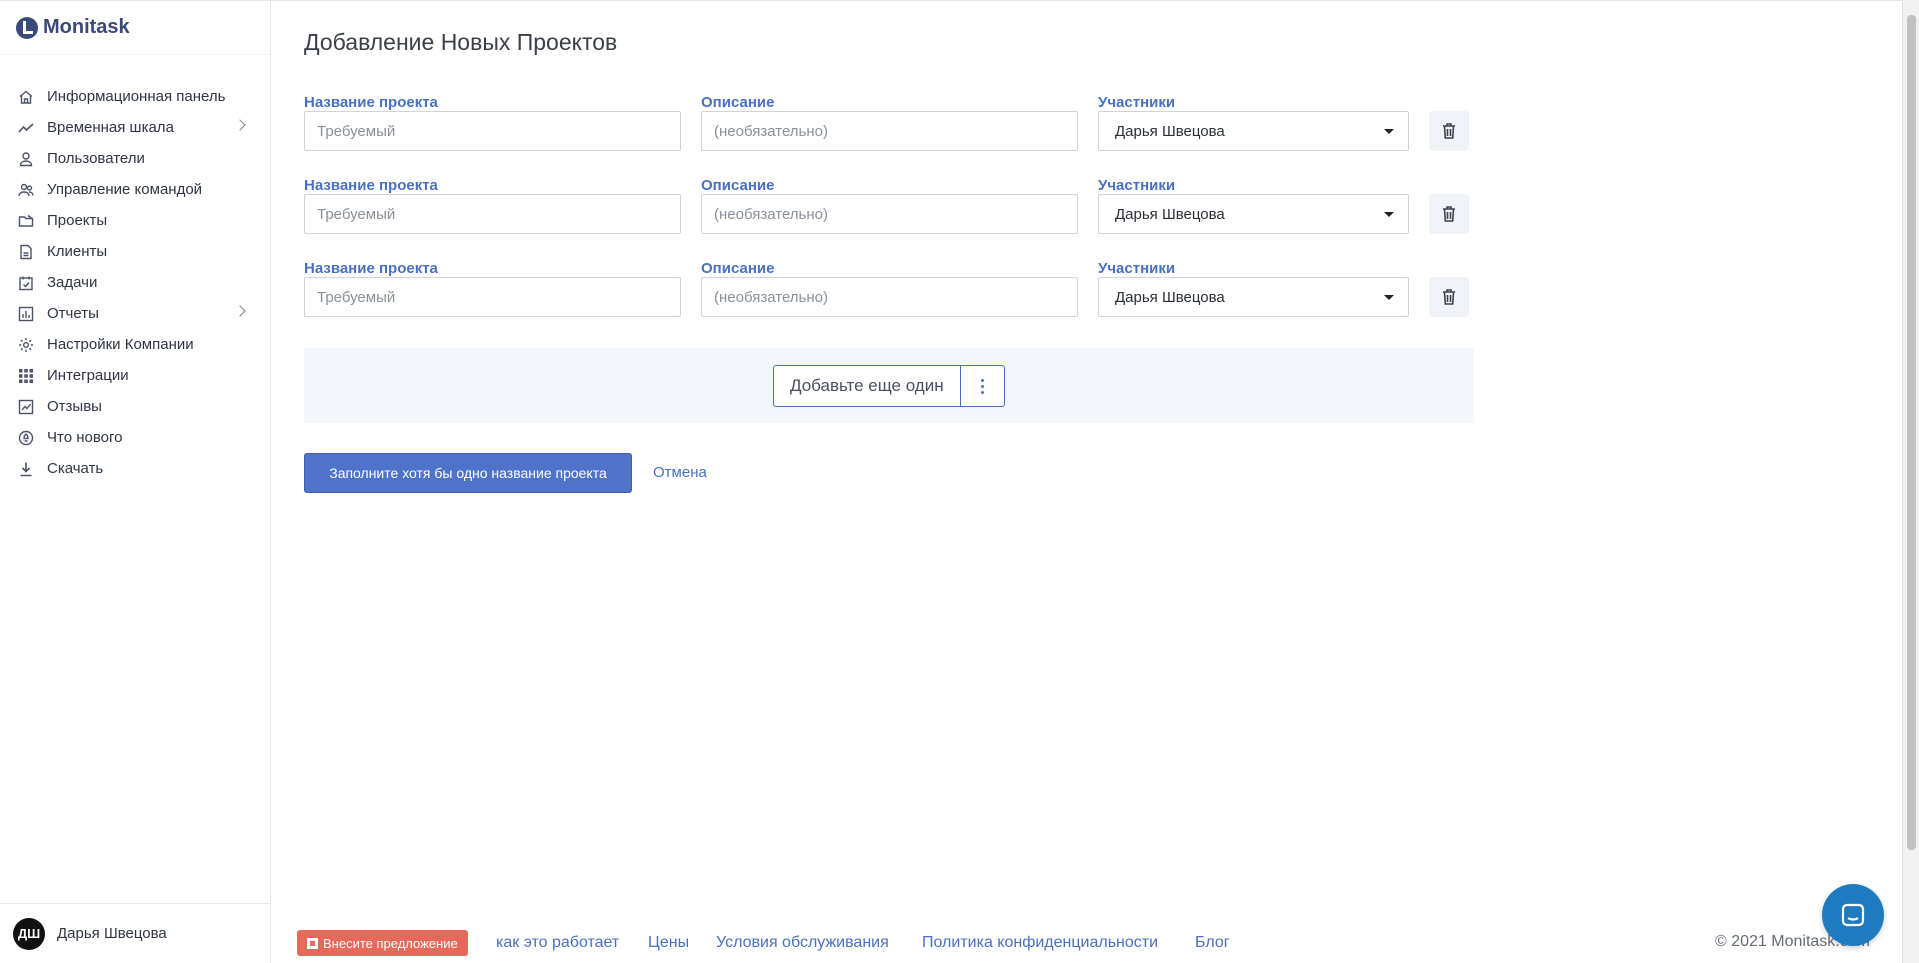  Describe the element at coordinates (125, 189) in the screenshot. I see `sidebar-item-label: Управление командой` at that location.